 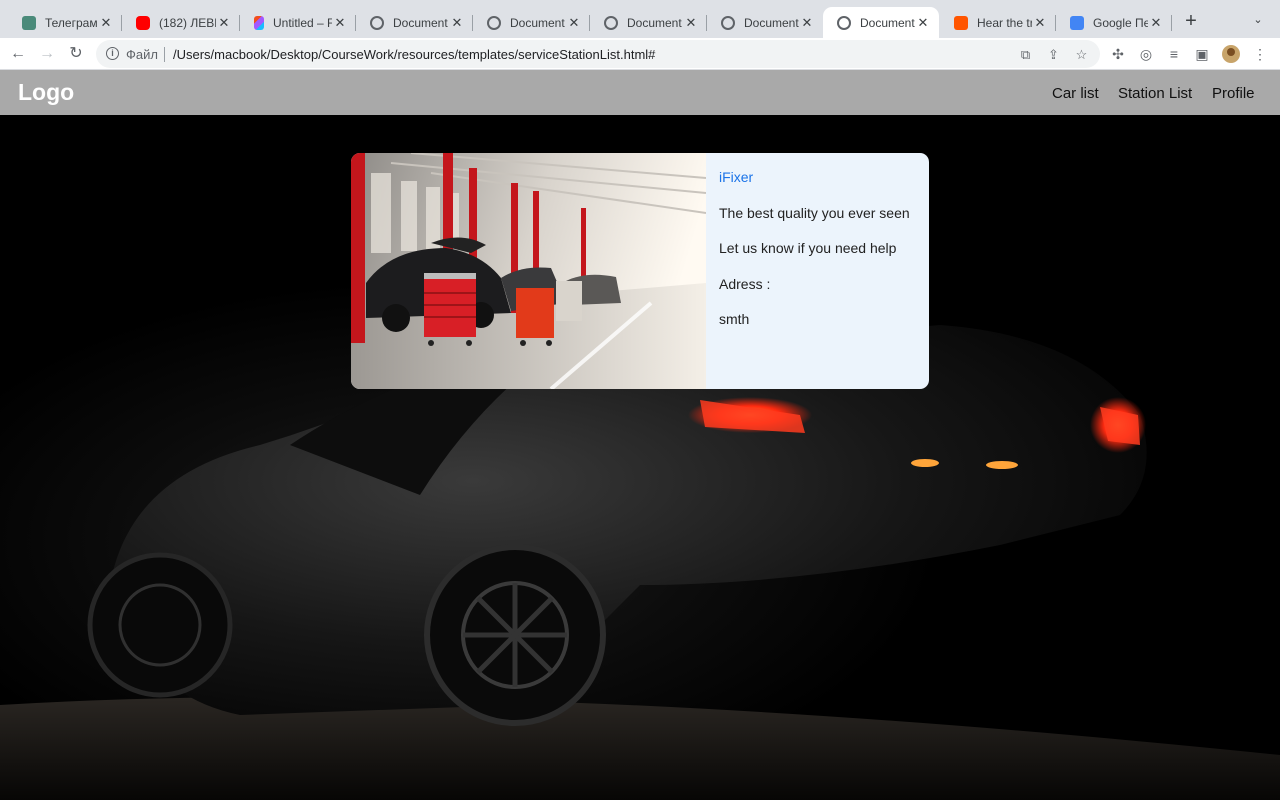 I want to click on tab-4: Document ✕, so click(x=531, y=22).